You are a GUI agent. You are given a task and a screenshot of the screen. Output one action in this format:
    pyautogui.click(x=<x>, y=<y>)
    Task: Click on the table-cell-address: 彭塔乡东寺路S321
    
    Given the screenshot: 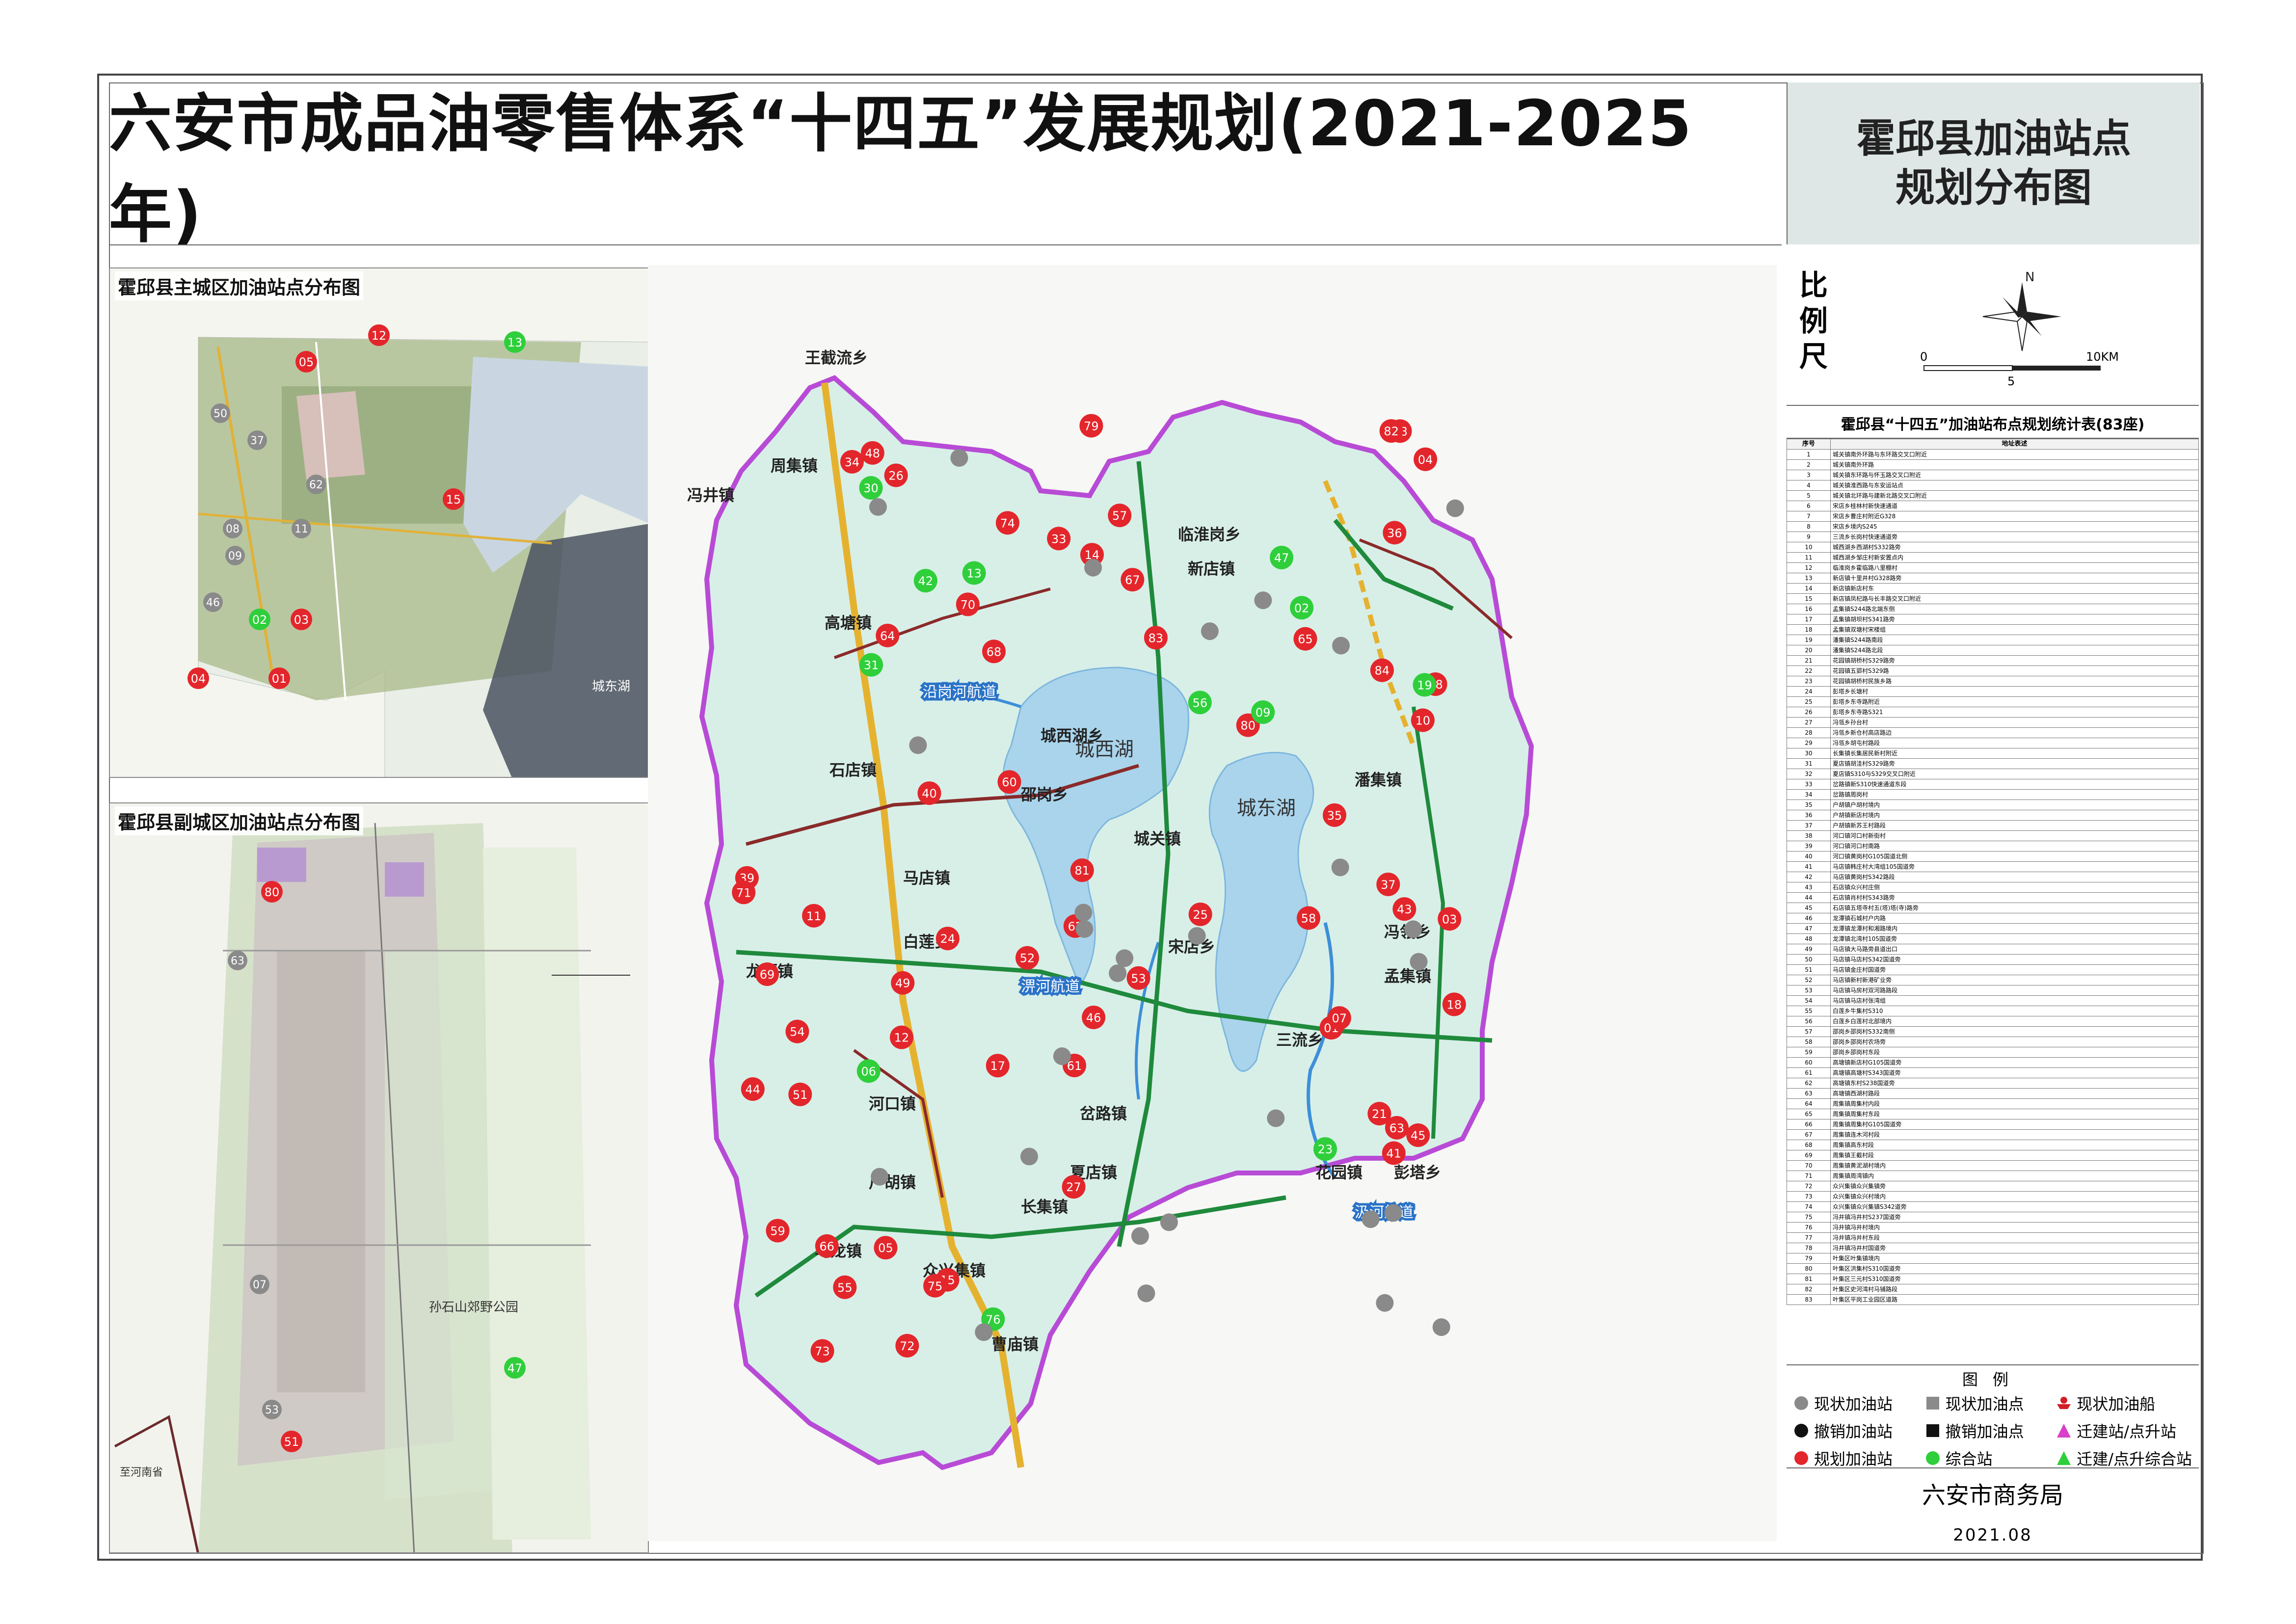 What is the action you would take?
    pyautogui.click(x=2014, y=712)
    